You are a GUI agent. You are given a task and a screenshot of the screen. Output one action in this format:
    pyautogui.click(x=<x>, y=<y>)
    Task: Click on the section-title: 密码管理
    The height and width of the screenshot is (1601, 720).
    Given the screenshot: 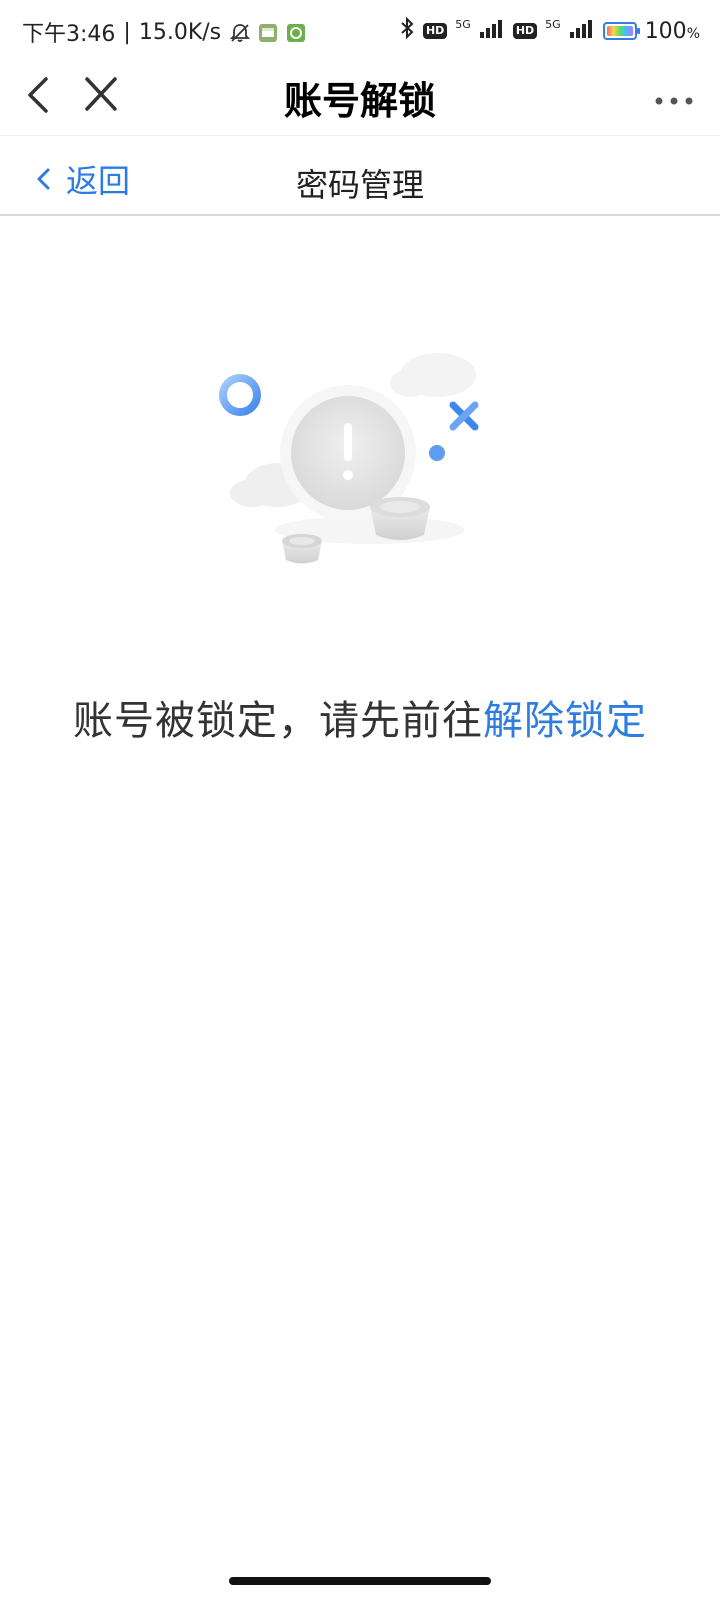 What is the action you would take?
    pyautogui.click(x=359, y=185)
    